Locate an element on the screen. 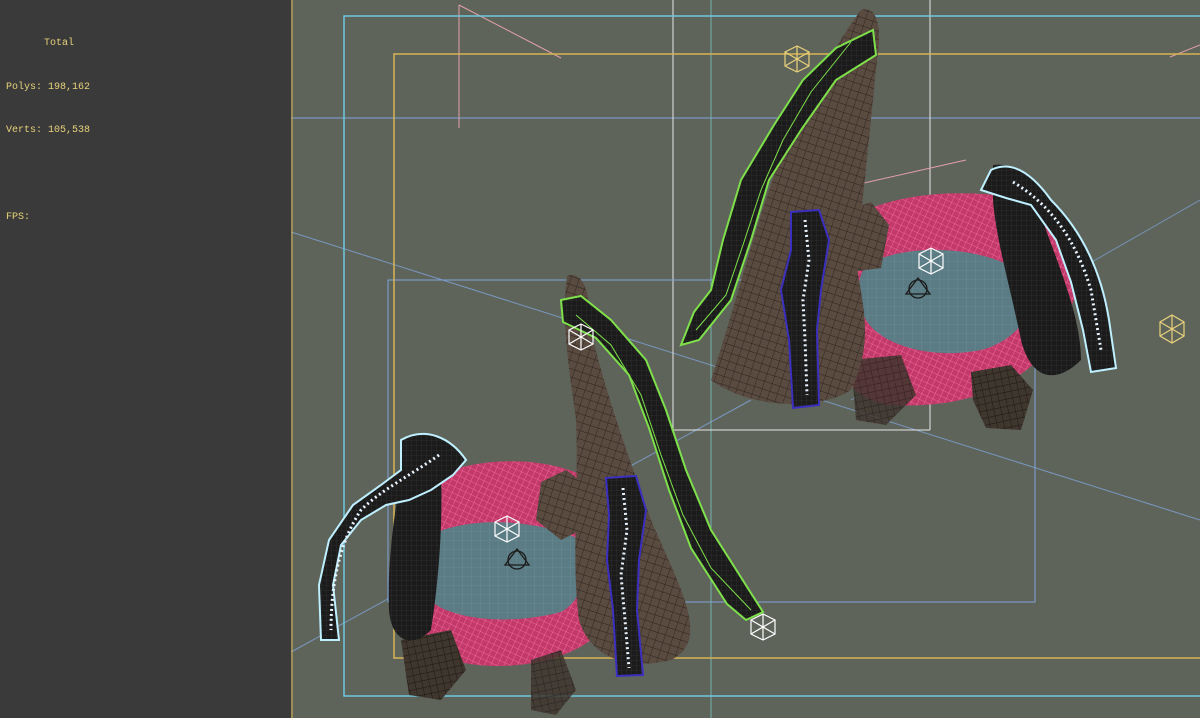 This screenshot has width=1200, height=718. scene-statistics: Total Polys: 198,162 Verts: 105,538 FPS: is located at coordinates (48, 131).